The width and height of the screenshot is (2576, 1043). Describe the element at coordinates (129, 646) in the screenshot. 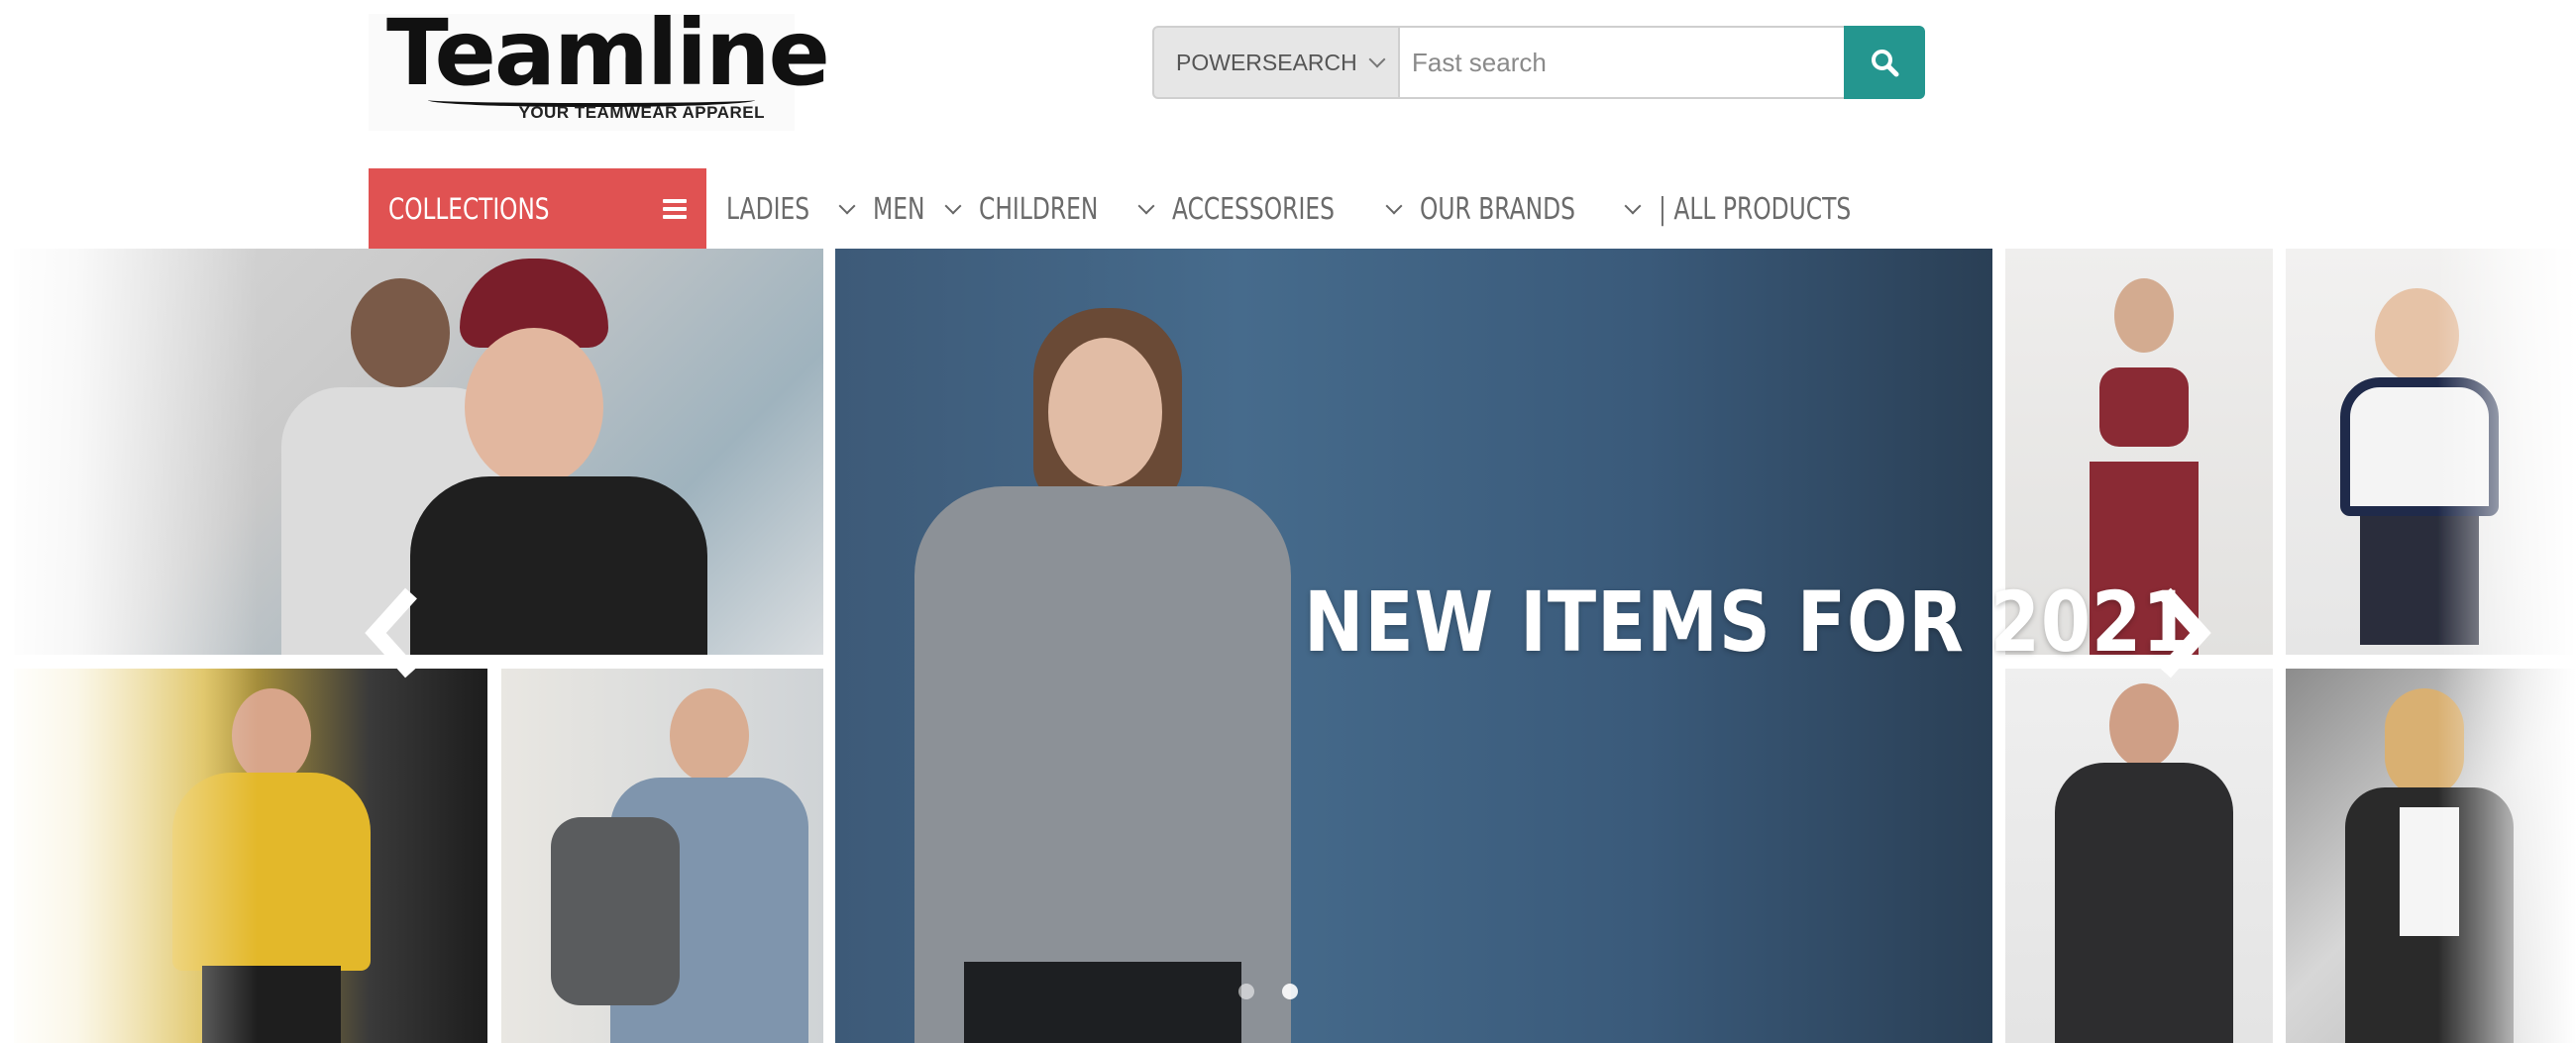

I see `fade-overlay-left` at that location.